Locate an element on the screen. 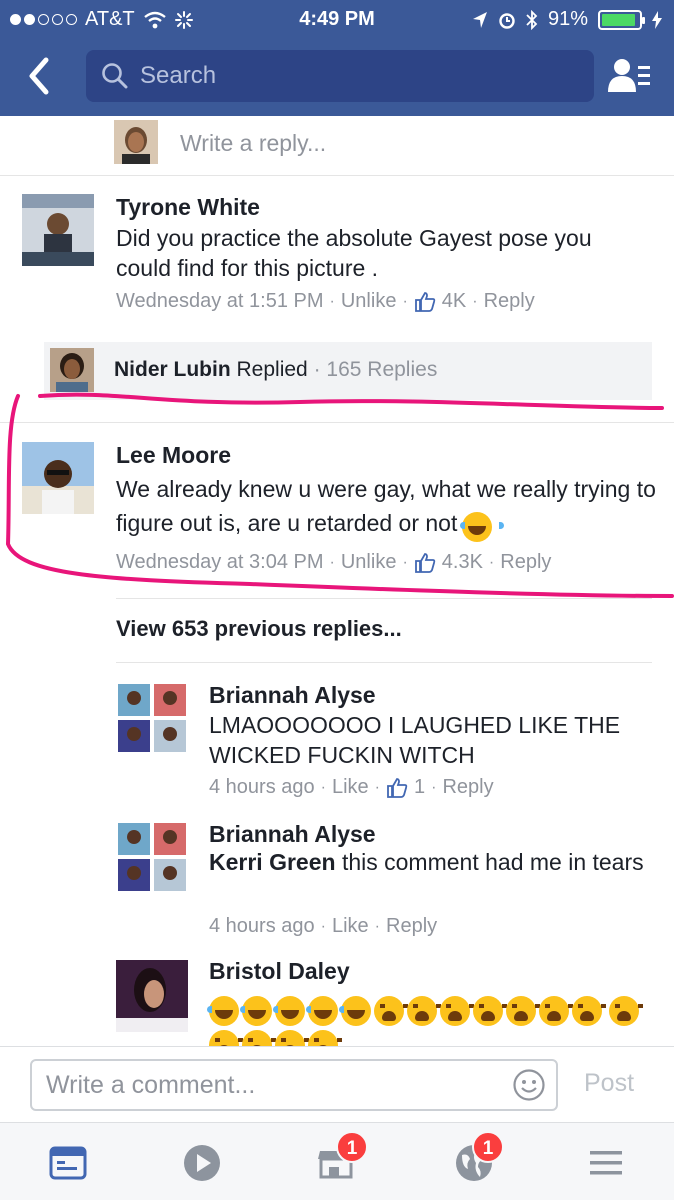 This screenshot has width=674, height=1200. friend-requests-icon is located at coordinates (629, 75).